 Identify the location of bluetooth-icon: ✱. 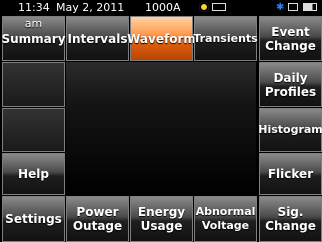
(280, 7).